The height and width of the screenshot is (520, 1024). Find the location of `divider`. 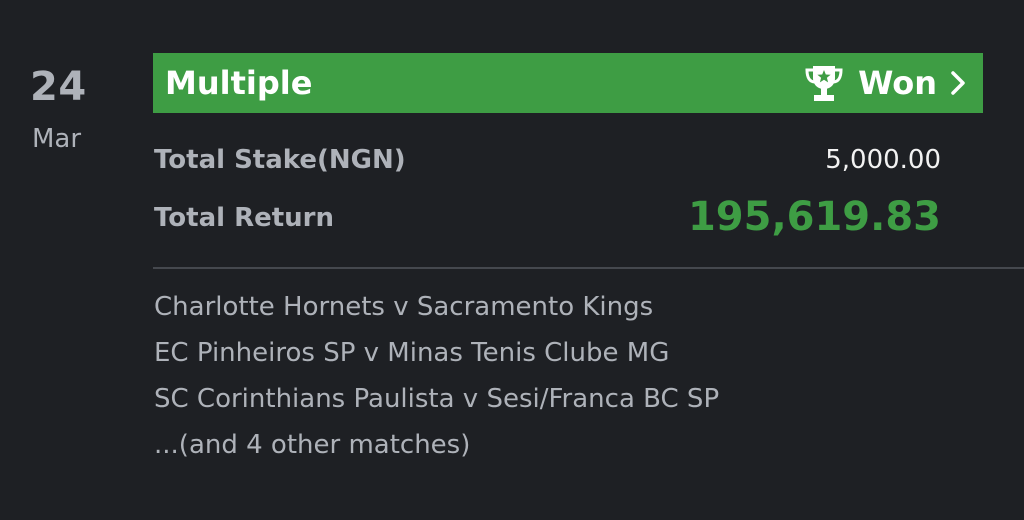

divider is located at coordinates (588, 268).